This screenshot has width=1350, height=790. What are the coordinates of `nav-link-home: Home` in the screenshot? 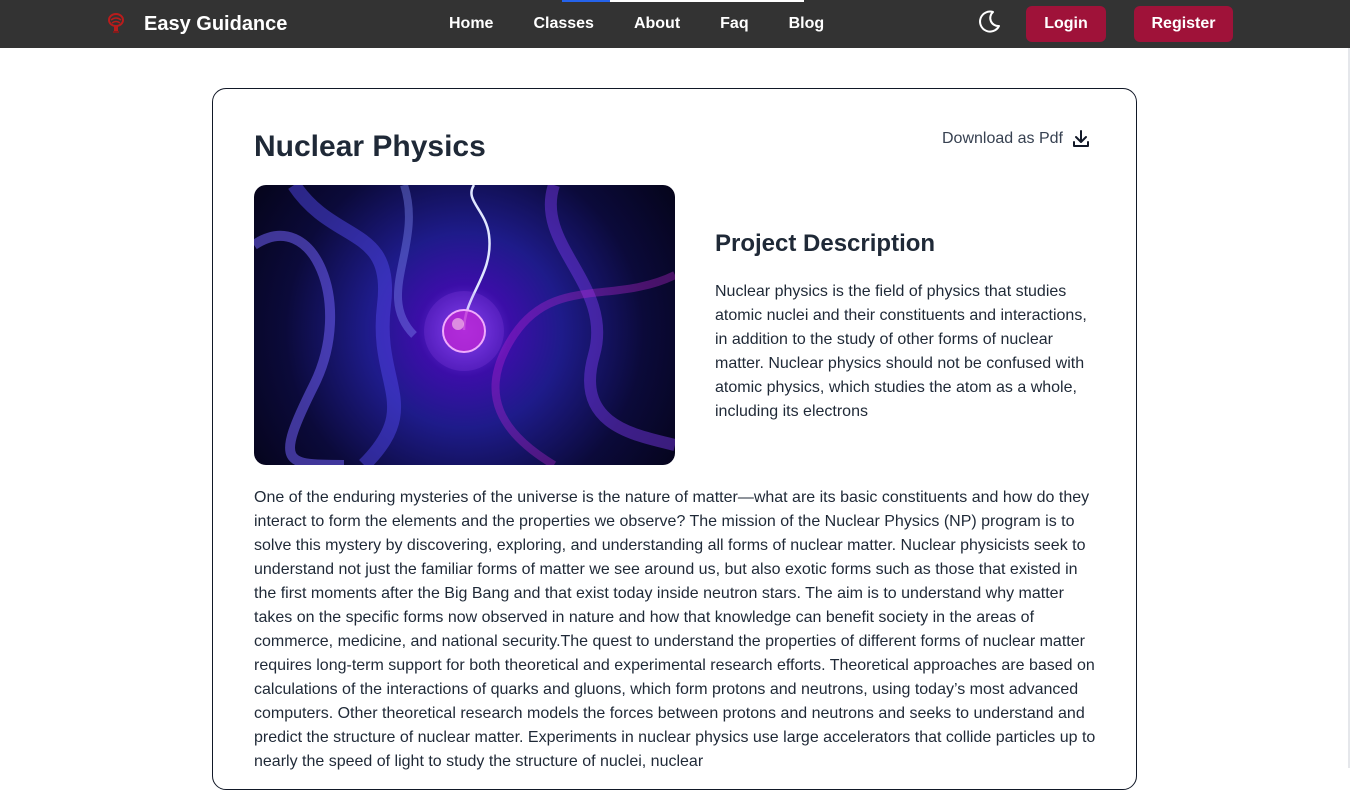 It's located at (471, 24).